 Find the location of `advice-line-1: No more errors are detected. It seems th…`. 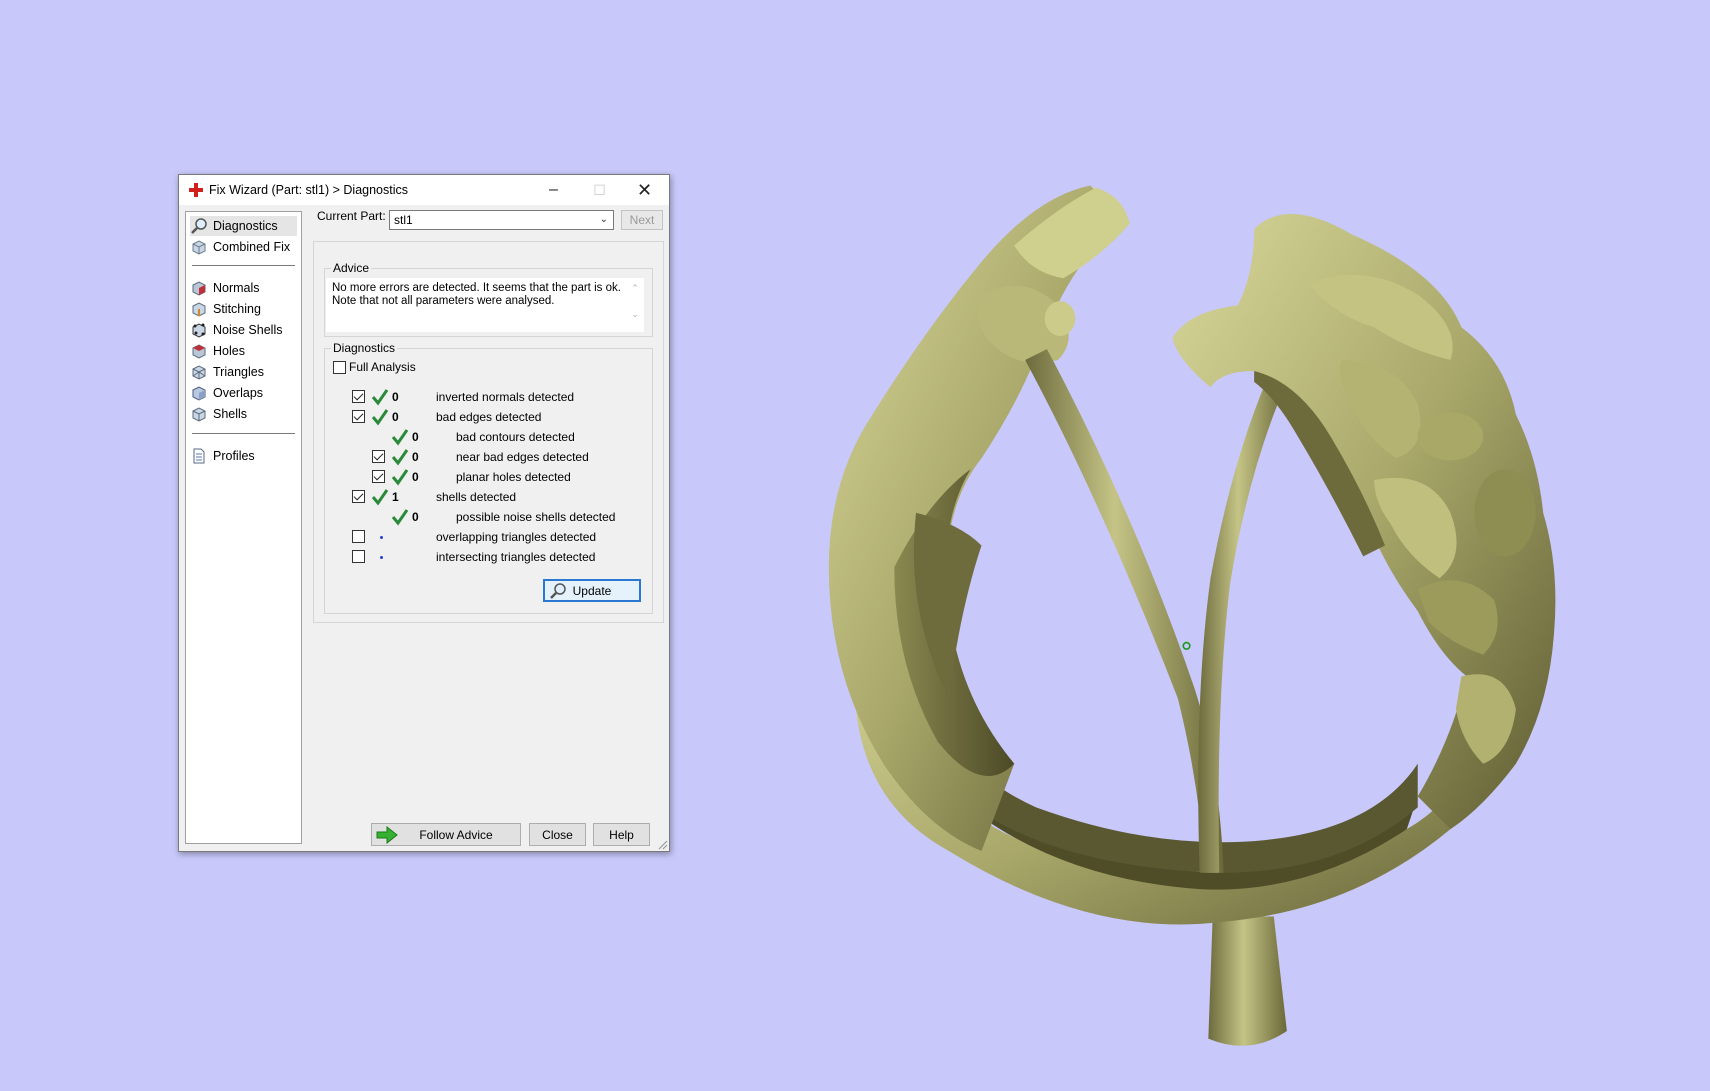

advice-line-1: No more errors are detected. It seems th… is located at coordinates (476, 288).